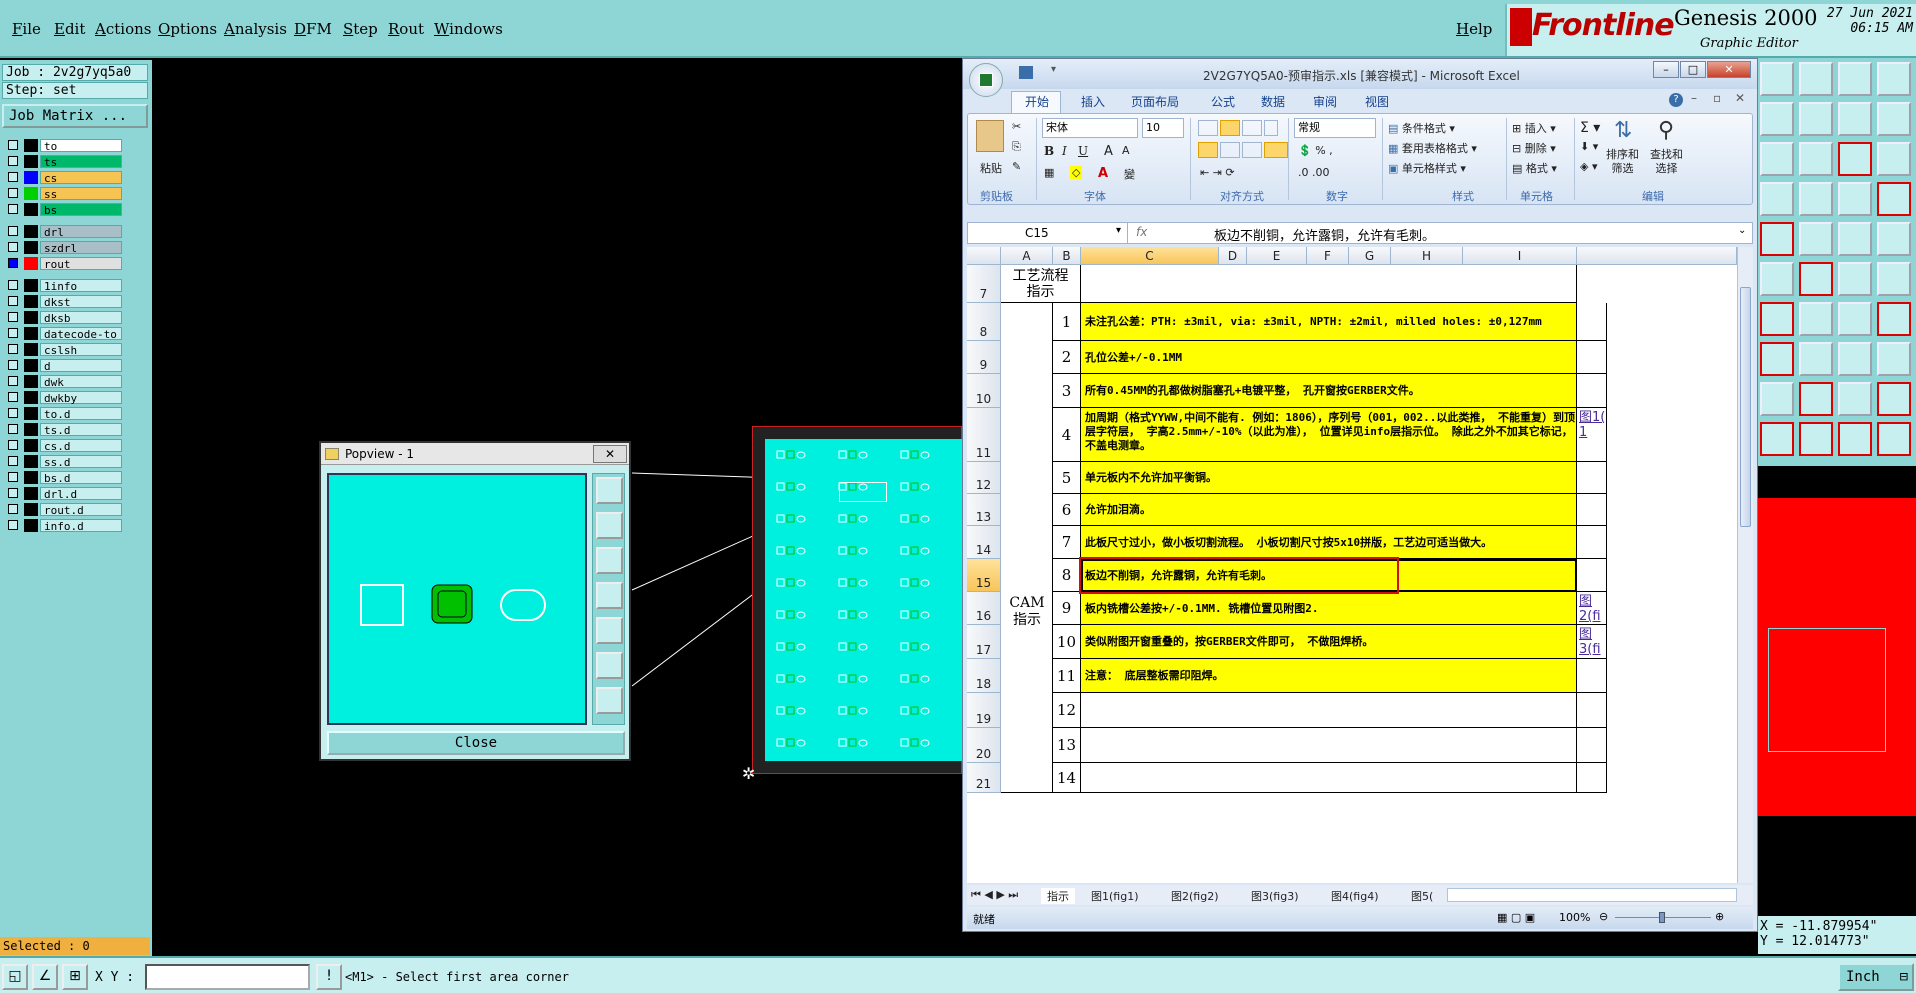 The image size is (1916, 993). Describe the element at coordinates (1275, 896) in the screenshot. I see `sheet-tab: 图3(fig3)` at that location.